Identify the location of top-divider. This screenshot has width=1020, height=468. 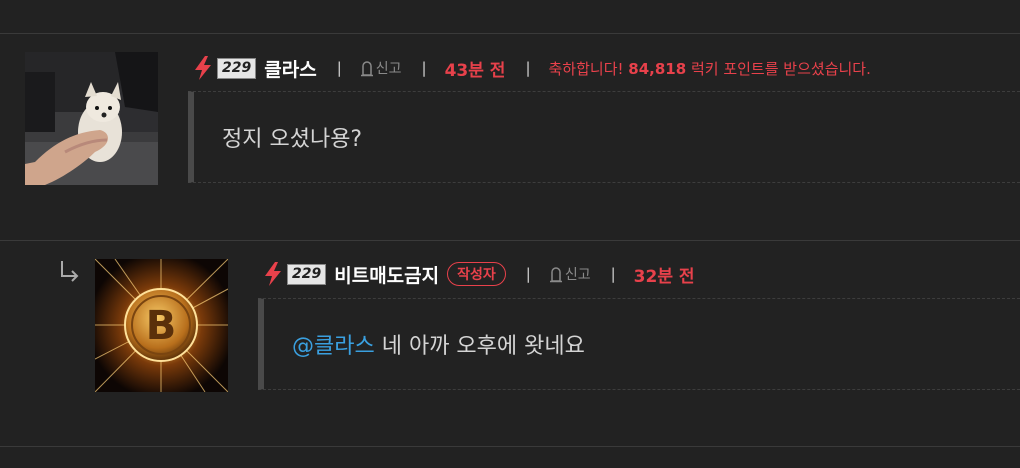
(510, 33).